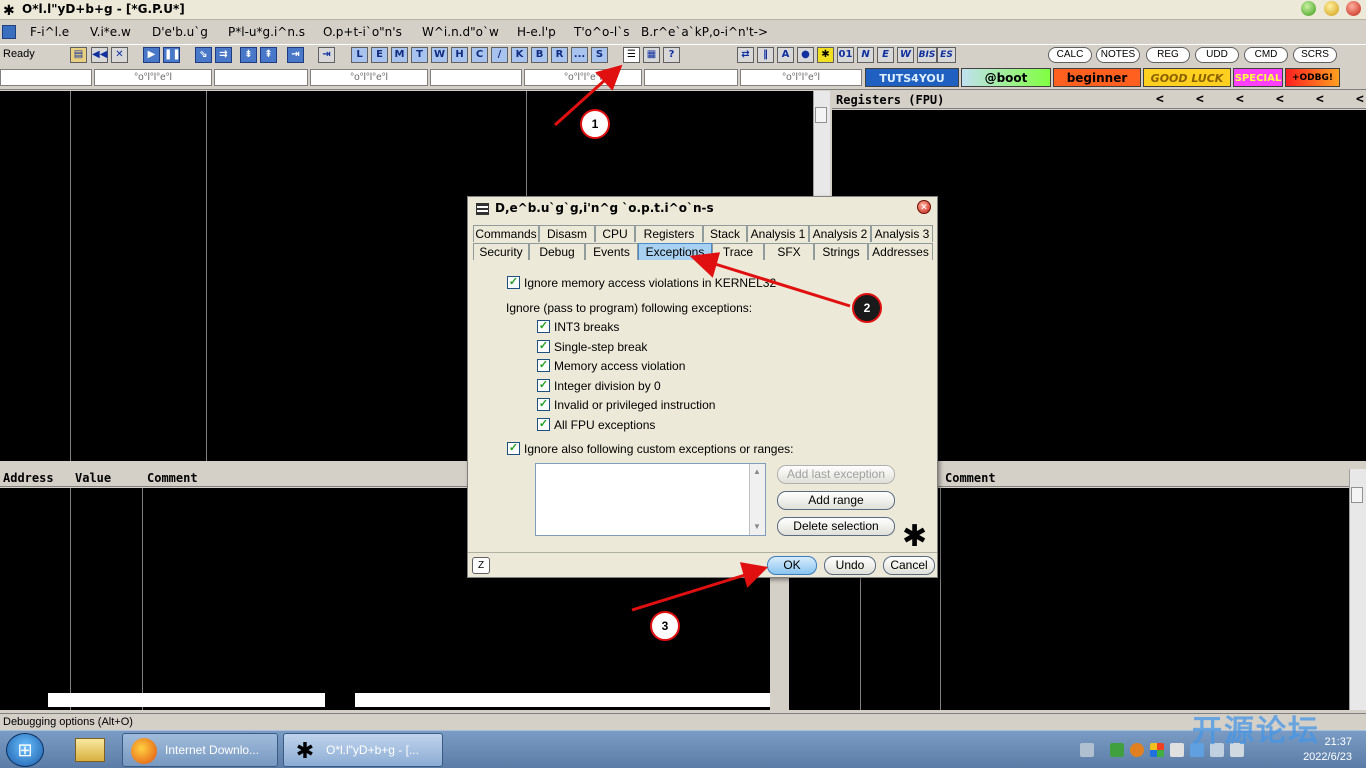 This screenshot has width=1366, height=768. I want to click on udd-button: UDD, so click(1217, 55).